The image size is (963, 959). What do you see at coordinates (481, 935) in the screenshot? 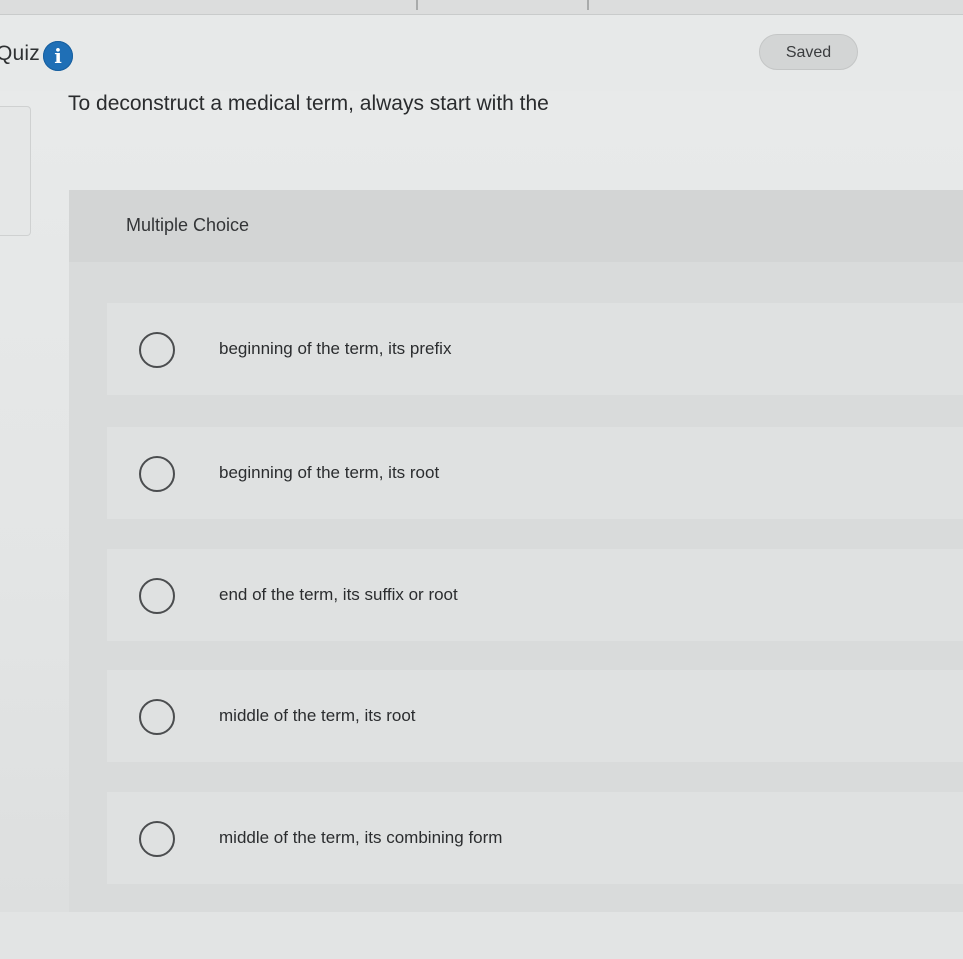
I see `footer-area` at bounding box center [481, 935].